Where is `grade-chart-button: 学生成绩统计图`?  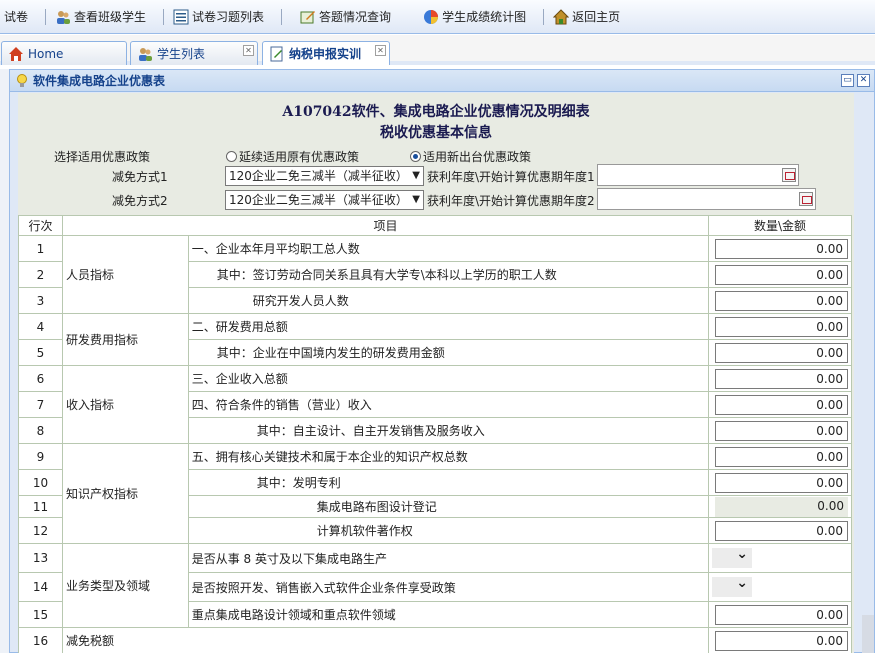
grade-chart-button: 学生成绩统计图 is located at coordinates (474, 17).